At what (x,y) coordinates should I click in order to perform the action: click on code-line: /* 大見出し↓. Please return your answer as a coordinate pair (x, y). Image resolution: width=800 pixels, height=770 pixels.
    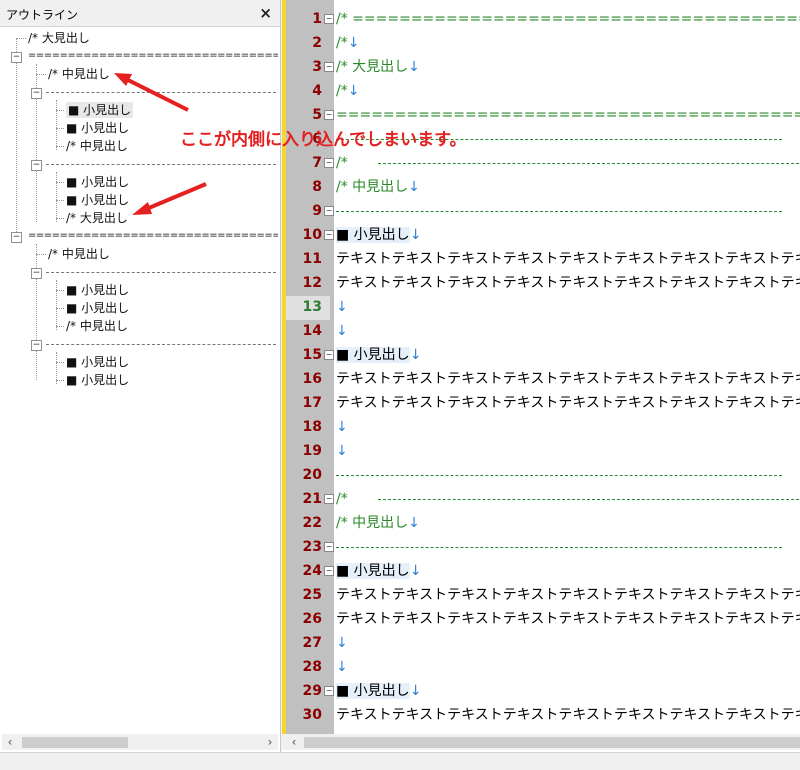
    Looking at the image, I should click on (378, 67).